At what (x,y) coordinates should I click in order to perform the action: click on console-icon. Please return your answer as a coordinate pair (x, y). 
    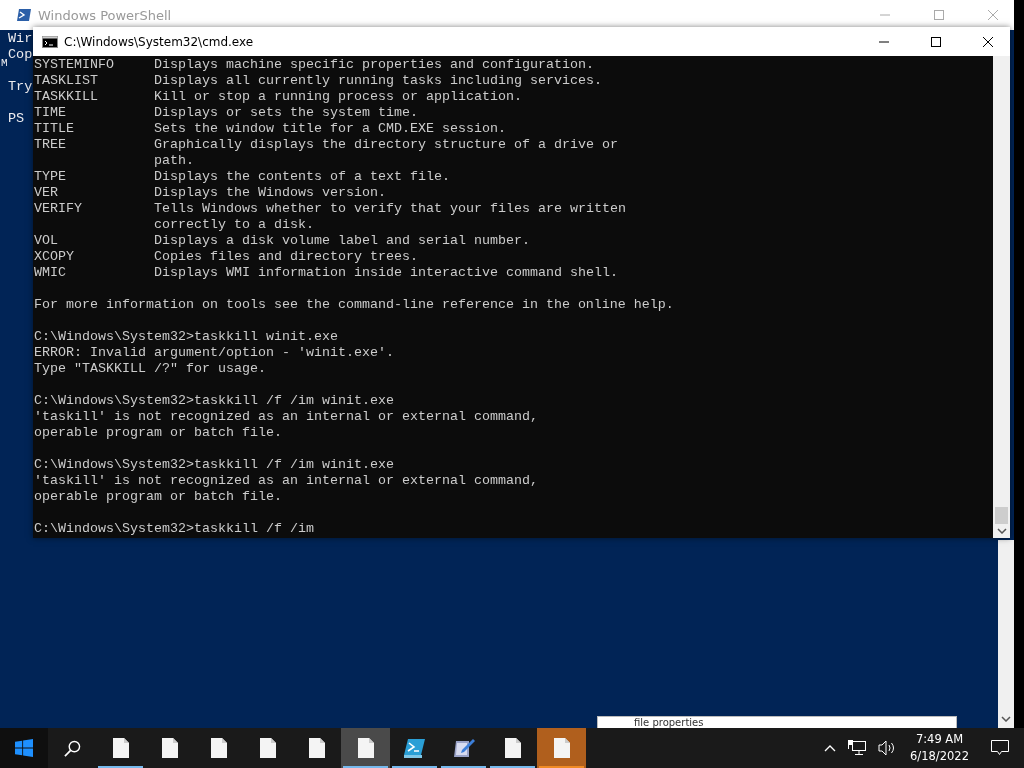
    Looking at the image, I should click on (50, 41).